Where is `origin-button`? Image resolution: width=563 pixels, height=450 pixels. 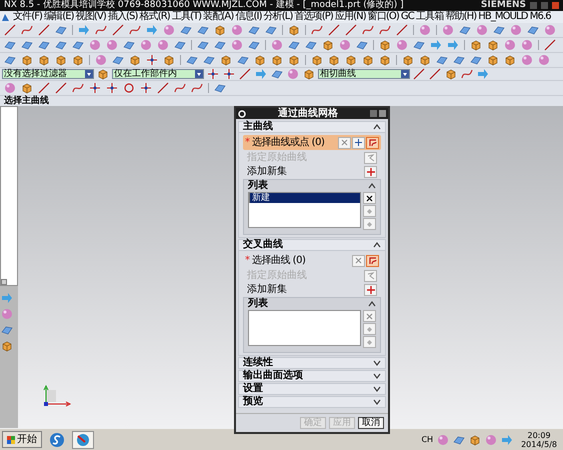
origin-button is located at coordinates (370, 276).